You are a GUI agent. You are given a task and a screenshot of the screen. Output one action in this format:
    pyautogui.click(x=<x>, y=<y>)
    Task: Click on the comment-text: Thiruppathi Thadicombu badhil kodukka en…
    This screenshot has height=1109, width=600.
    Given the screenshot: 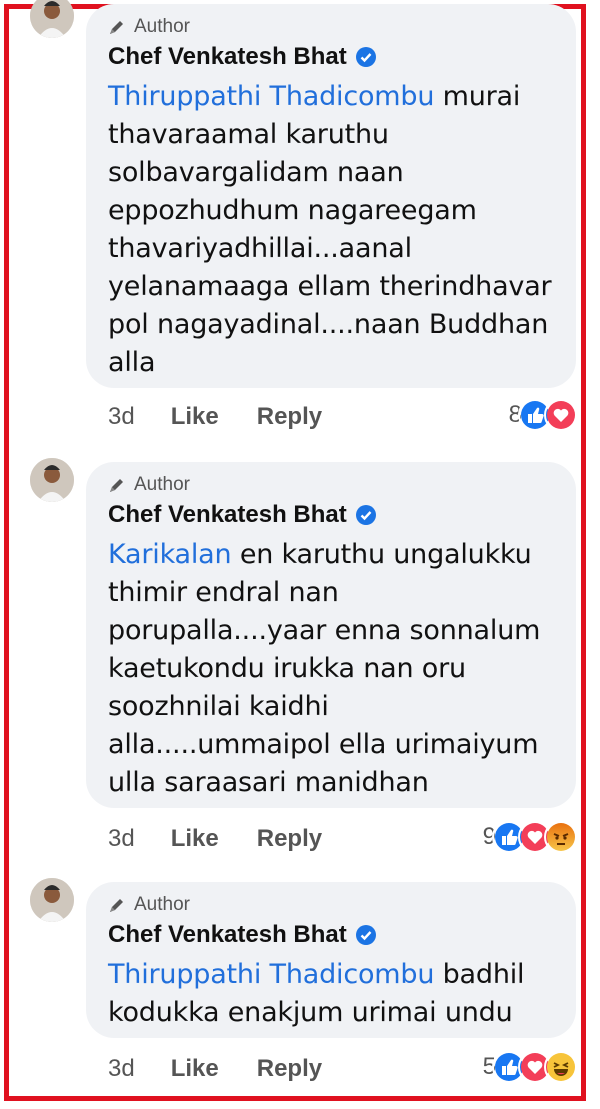 What is the action you would take?
    pyautogui.click(x=331, y=994)
    